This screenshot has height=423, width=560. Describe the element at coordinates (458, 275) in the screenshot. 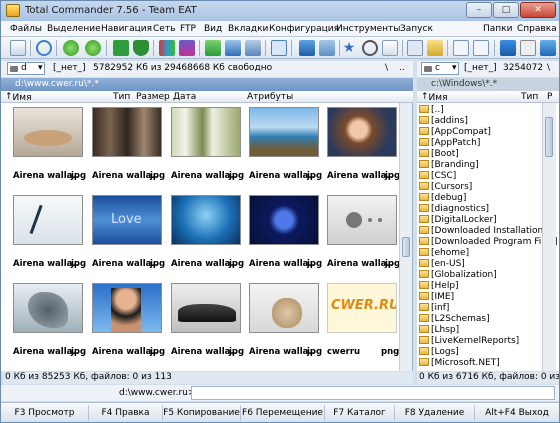

I see `list-item: [Globalization]` at that location.